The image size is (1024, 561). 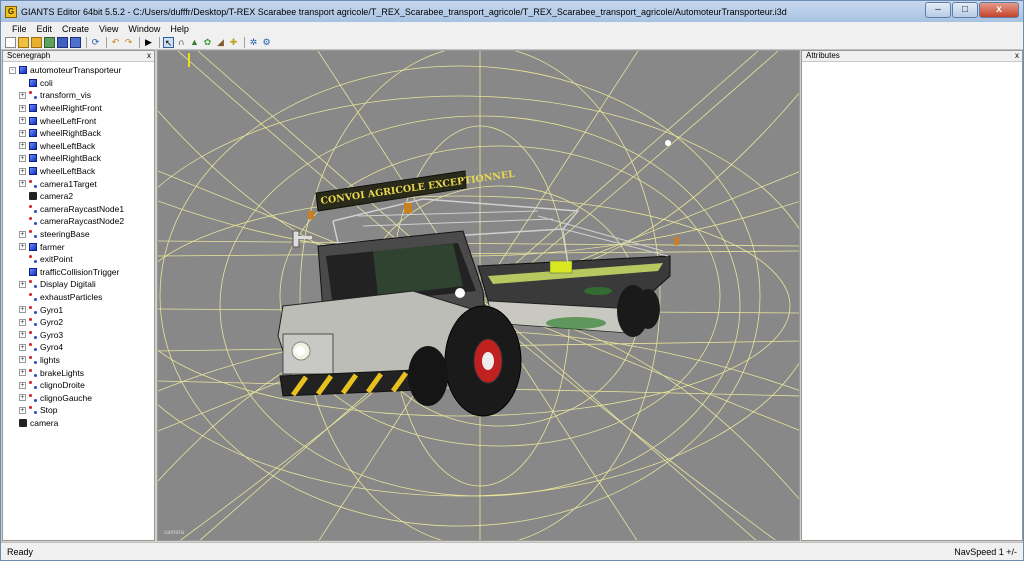 What do you see at coordinates (266, 42) in the screenshot?
I see `settings-gear-icon: ⚙` at bounding box center [266, 42].